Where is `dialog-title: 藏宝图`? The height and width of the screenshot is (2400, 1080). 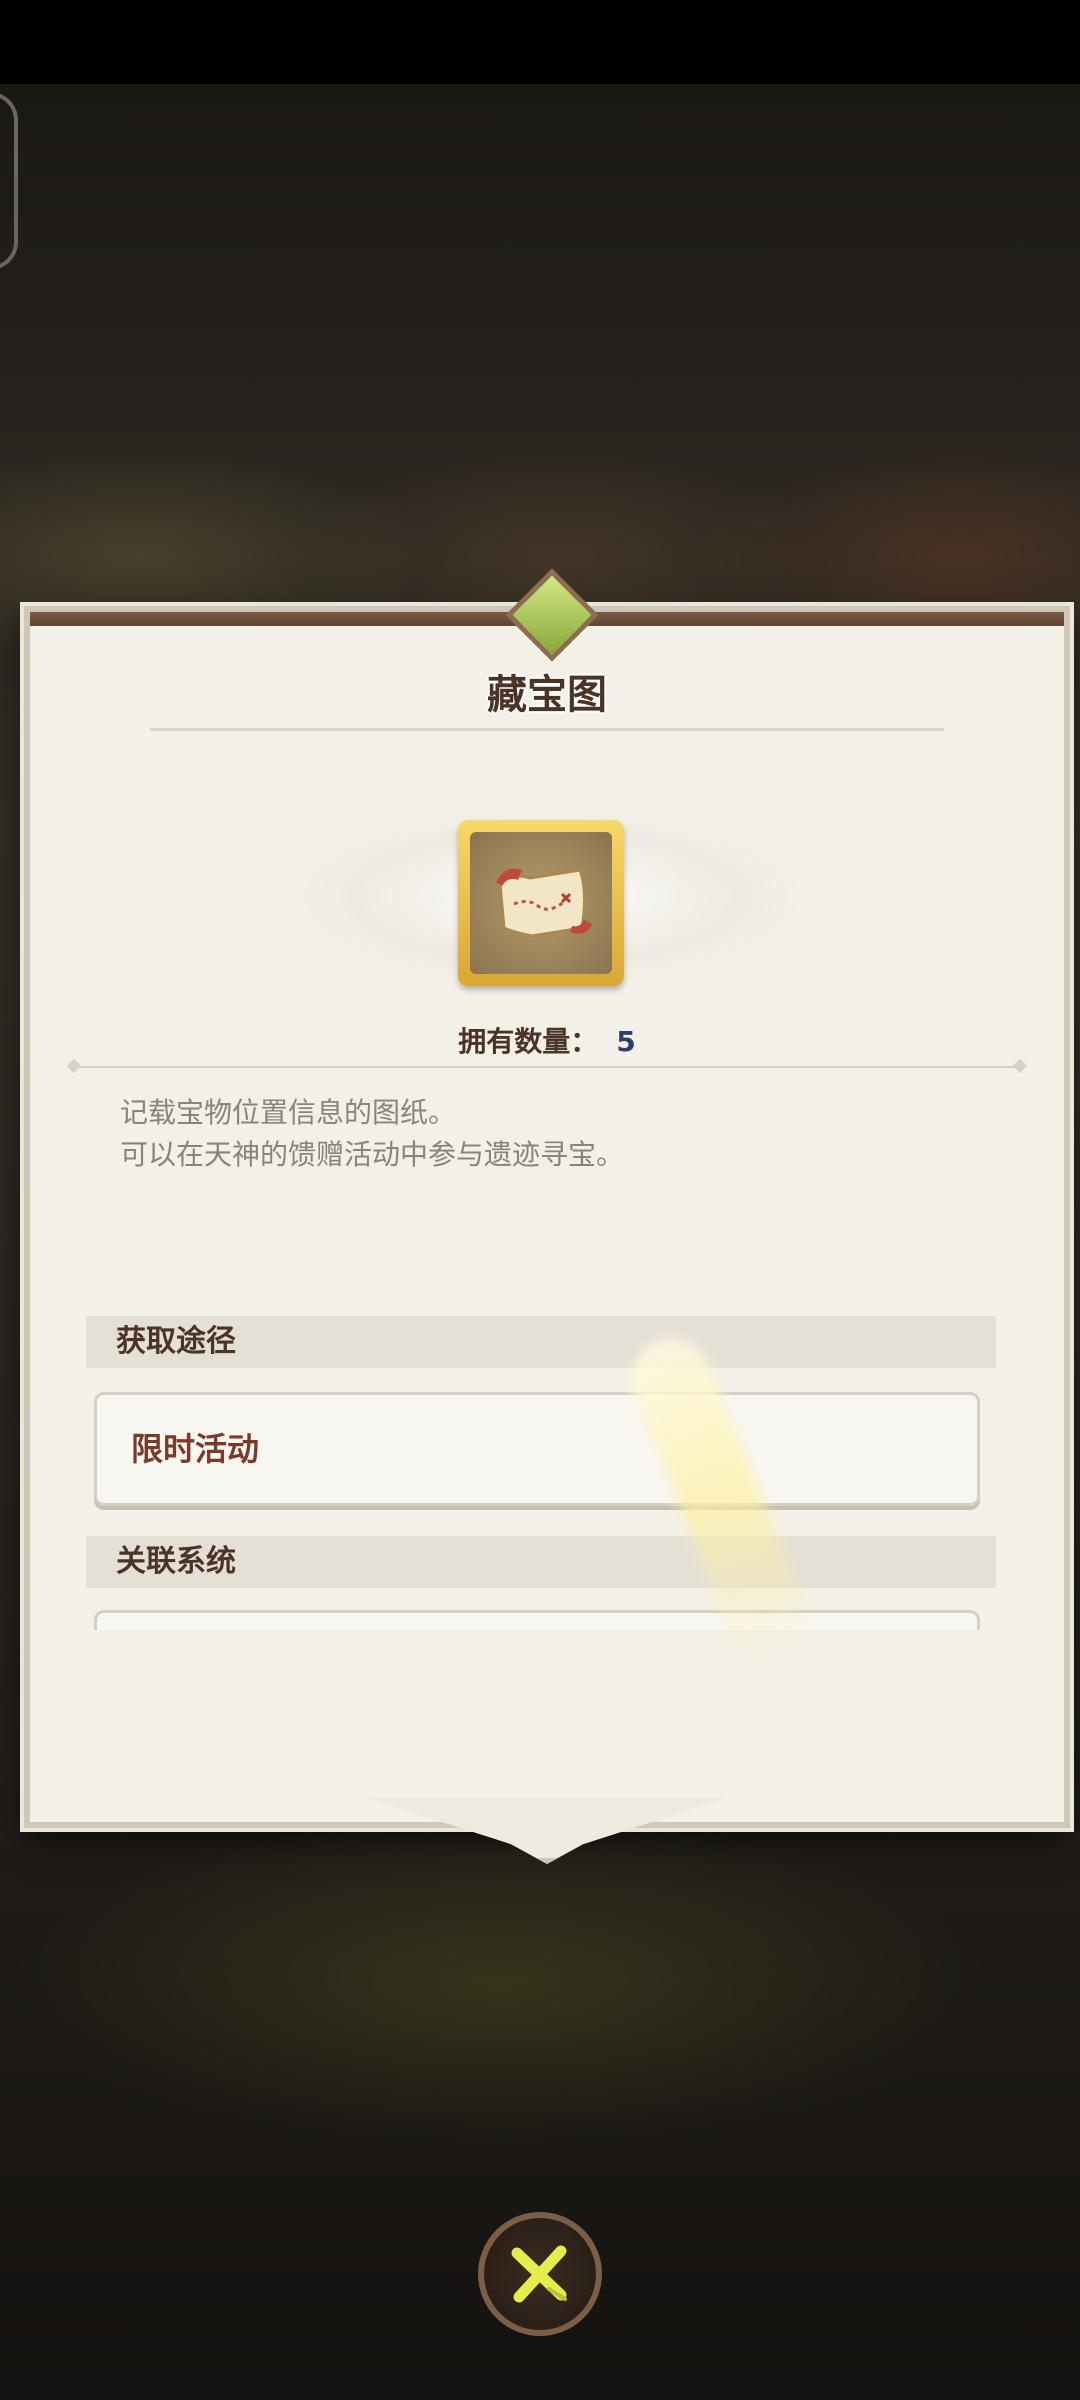
dialog-title: 藏宝图 is located at coordinates (547, 695).